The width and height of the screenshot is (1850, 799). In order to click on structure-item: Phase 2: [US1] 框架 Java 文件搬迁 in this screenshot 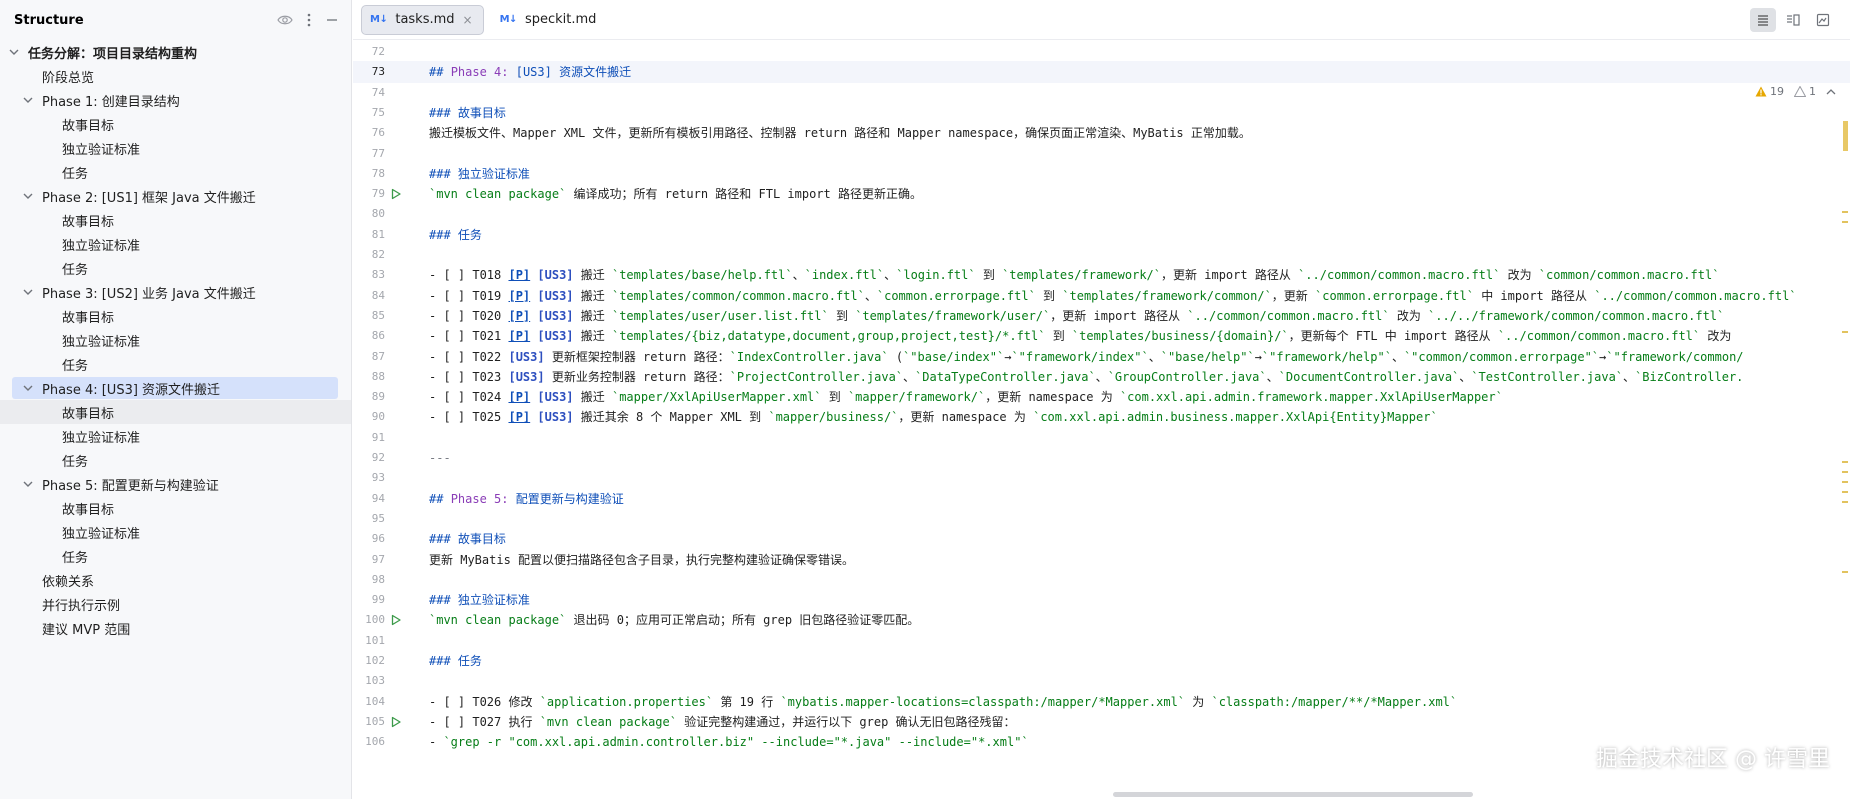, I will do `click(175, 196)`.